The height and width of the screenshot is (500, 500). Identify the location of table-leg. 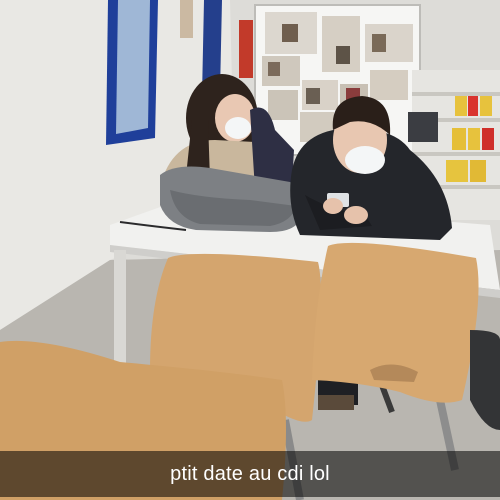
(120, 307).